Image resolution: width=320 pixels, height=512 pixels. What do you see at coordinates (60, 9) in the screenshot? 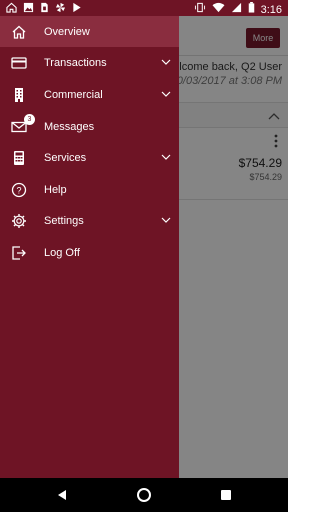
I see `pinwheel-icon` at bounding box center [60, 9].